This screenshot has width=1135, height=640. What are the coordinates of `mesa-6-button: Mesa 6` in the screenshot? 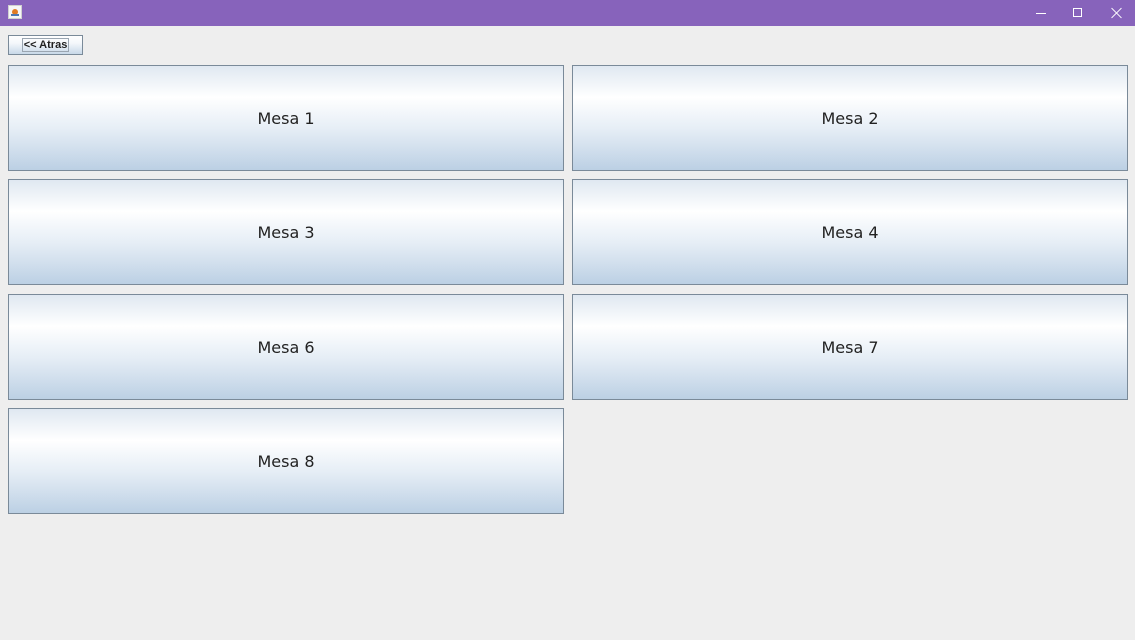 It's located at (286, 347).